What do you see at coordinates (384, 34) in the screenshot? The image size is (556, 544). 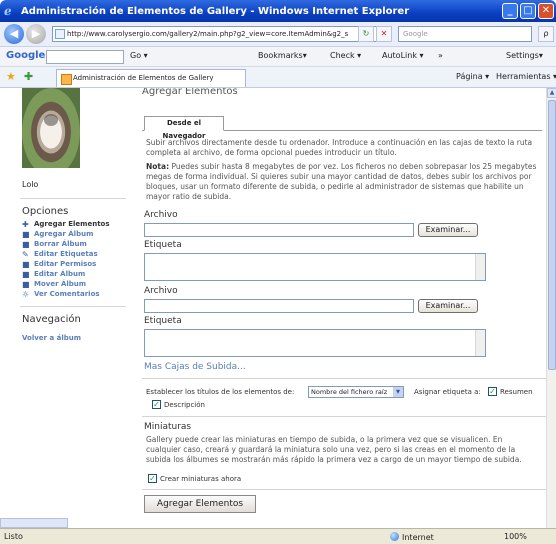 I see `stop-button: ✕` at bounding box center [384, 34].